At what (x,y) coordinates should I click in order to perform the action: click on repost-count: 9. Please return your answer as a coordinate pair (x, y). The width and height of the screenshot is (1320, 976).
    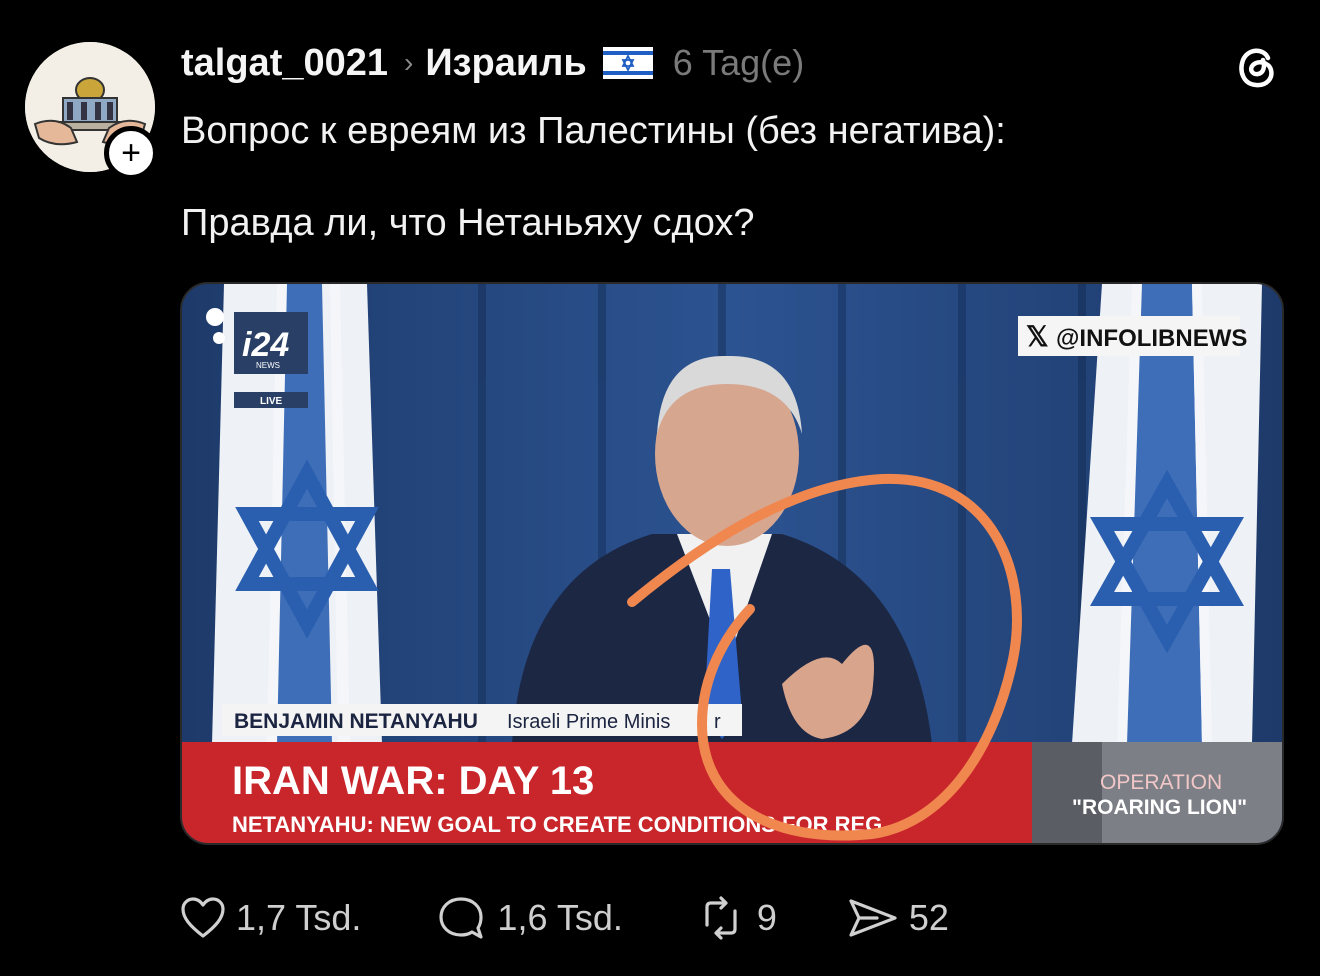
    Looking at the image, I should click on (766, 917).